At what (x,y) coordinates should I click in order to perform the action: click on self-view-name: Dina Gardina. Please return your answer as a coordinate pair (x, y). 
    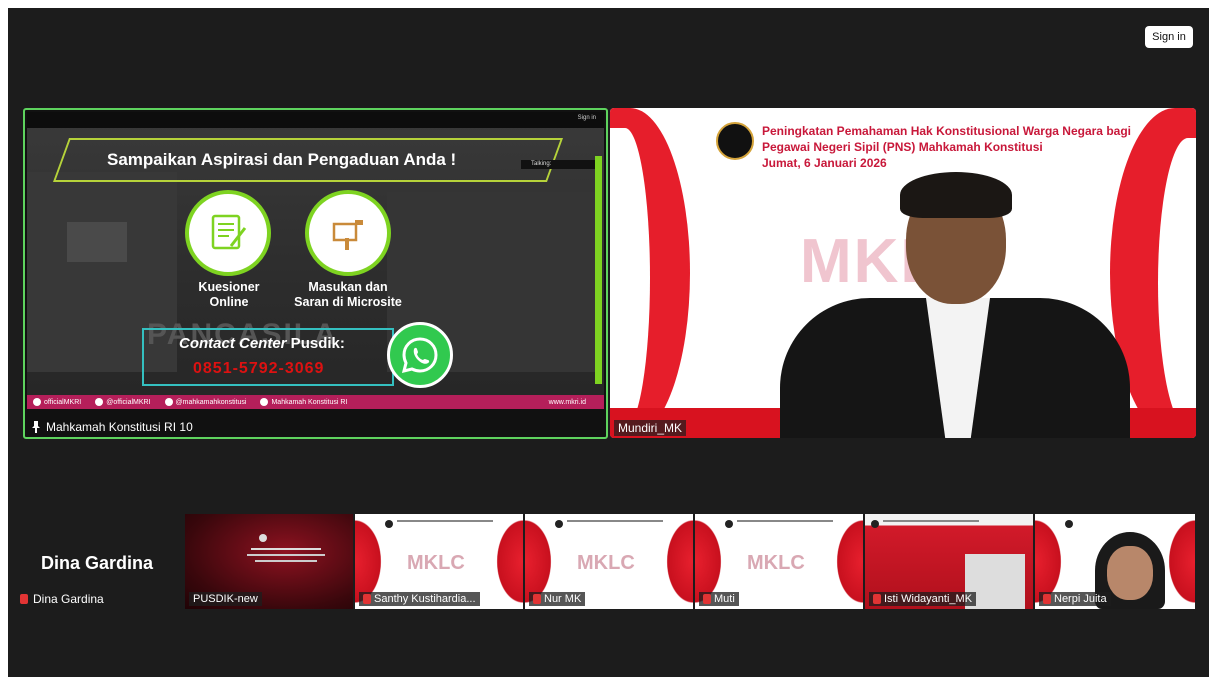
    Looking at the image, I should click on (97, 563).